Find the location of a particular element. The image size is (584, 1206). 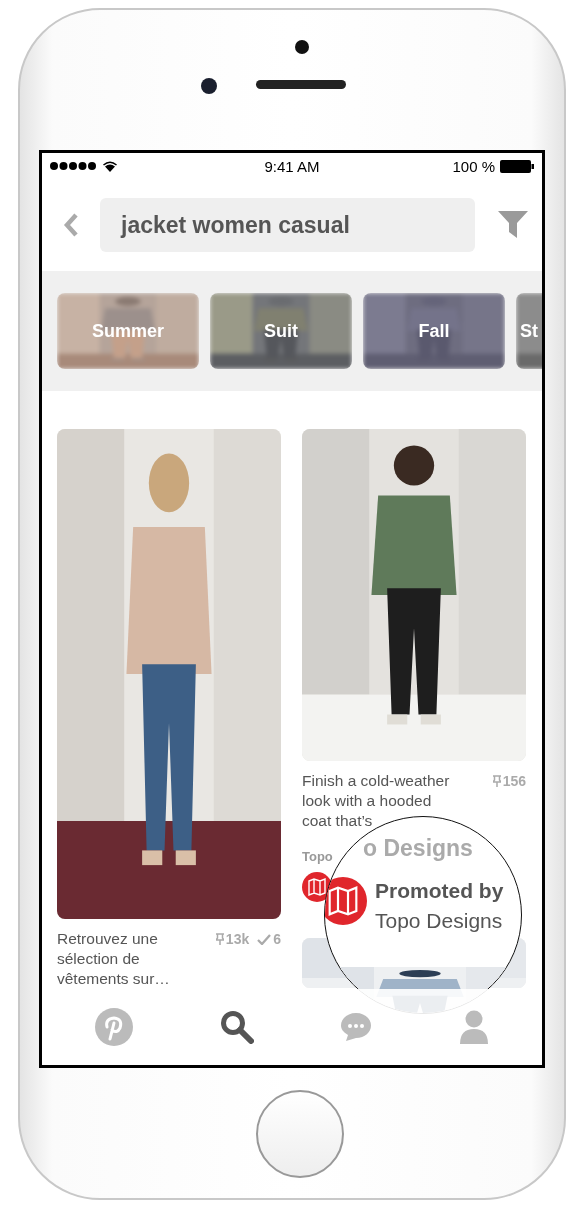

advertiser-name: Topo Designs is located at coordinates (439, 921).